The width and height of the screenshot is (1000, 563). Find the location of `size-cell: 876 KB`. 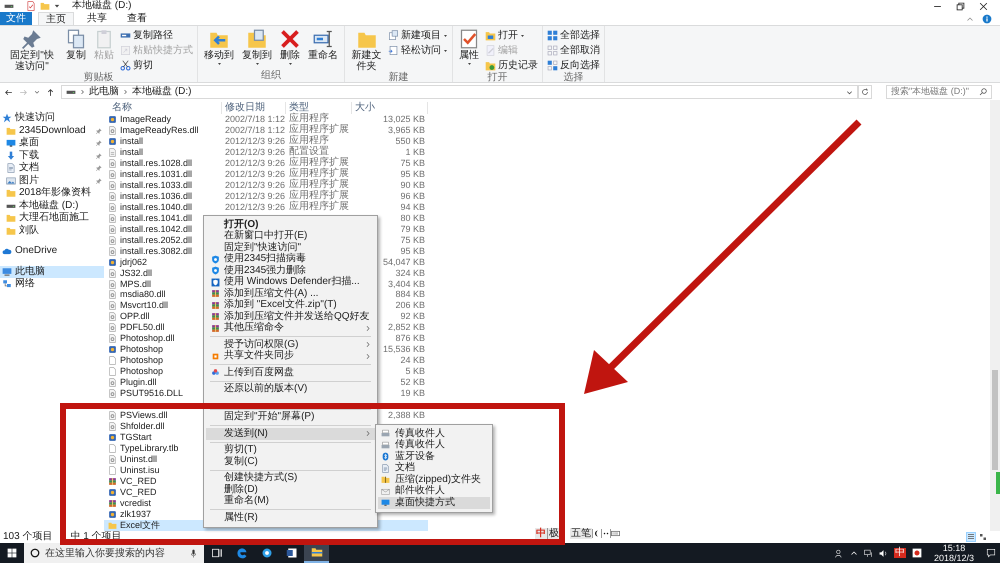

size-cell: 876 KB is located at coordinates (410, 339).